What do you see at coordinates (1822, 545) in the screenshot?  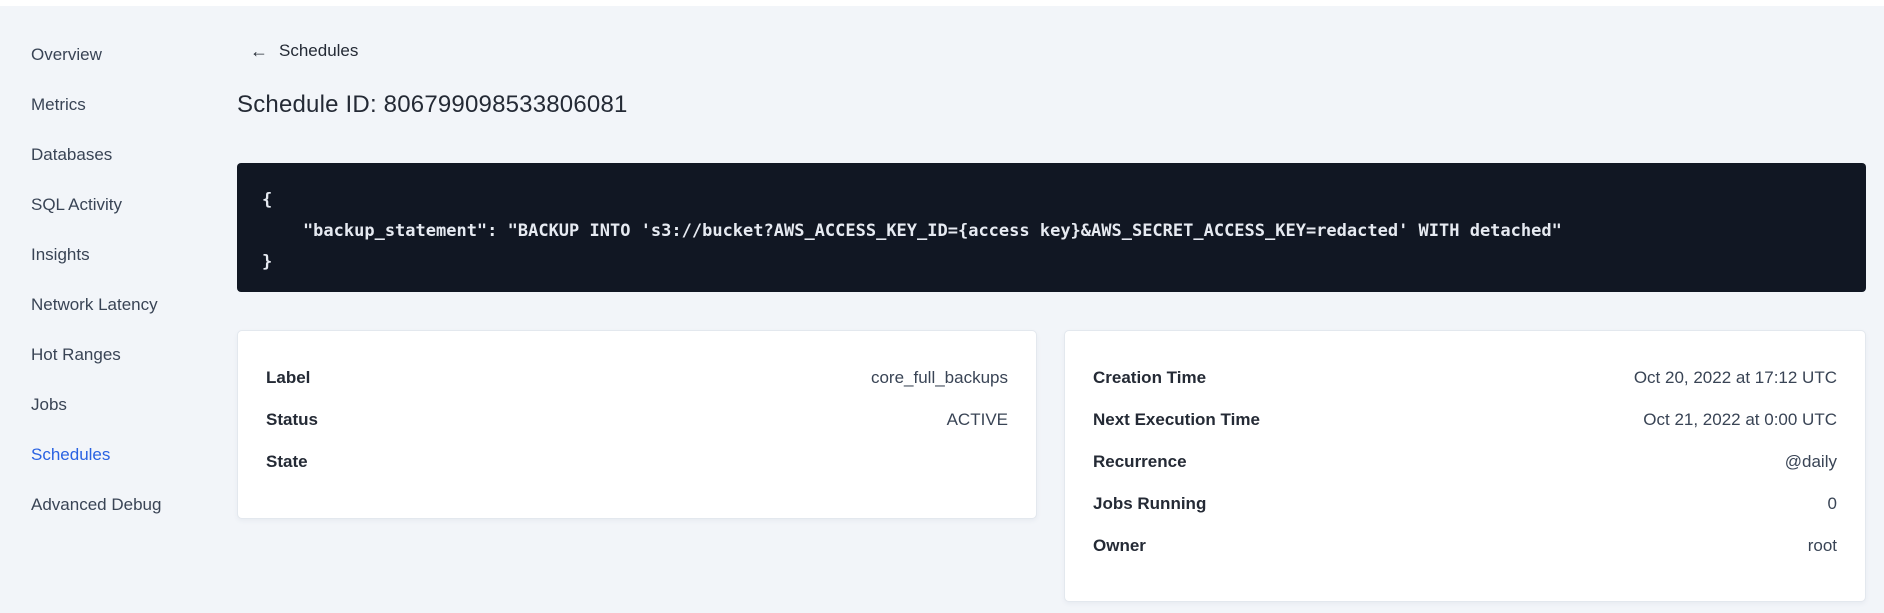 I see `row-value: root` at bounding box center [1822, 545].